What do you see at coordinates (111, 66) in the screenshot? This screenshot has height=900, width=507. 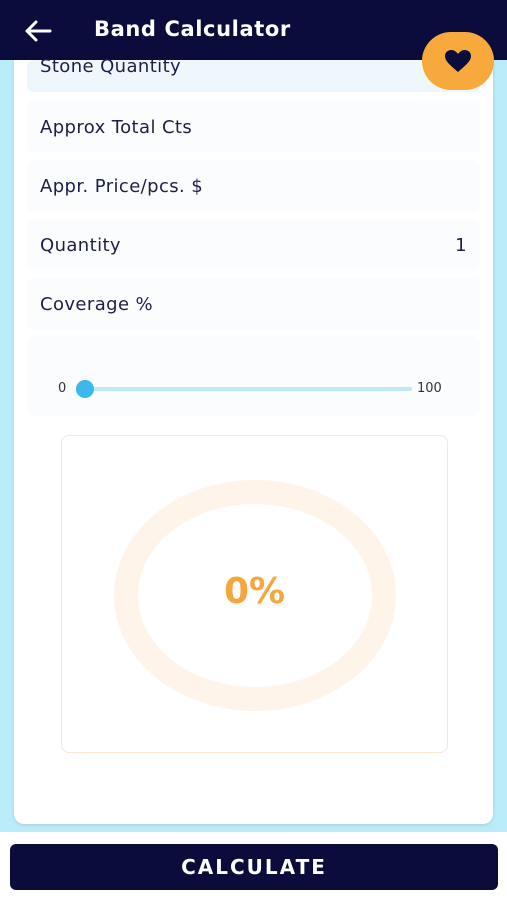 I see `field-label: Stone Quantity` at bounding box center [111, 66].